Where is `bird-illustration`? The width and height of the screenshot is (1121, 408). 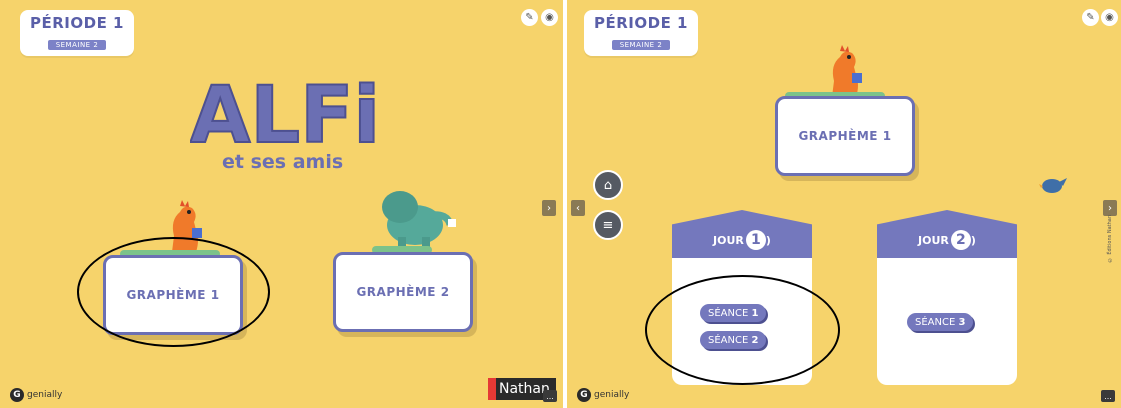 bird-illustration is located at coordinates (1053, 185).